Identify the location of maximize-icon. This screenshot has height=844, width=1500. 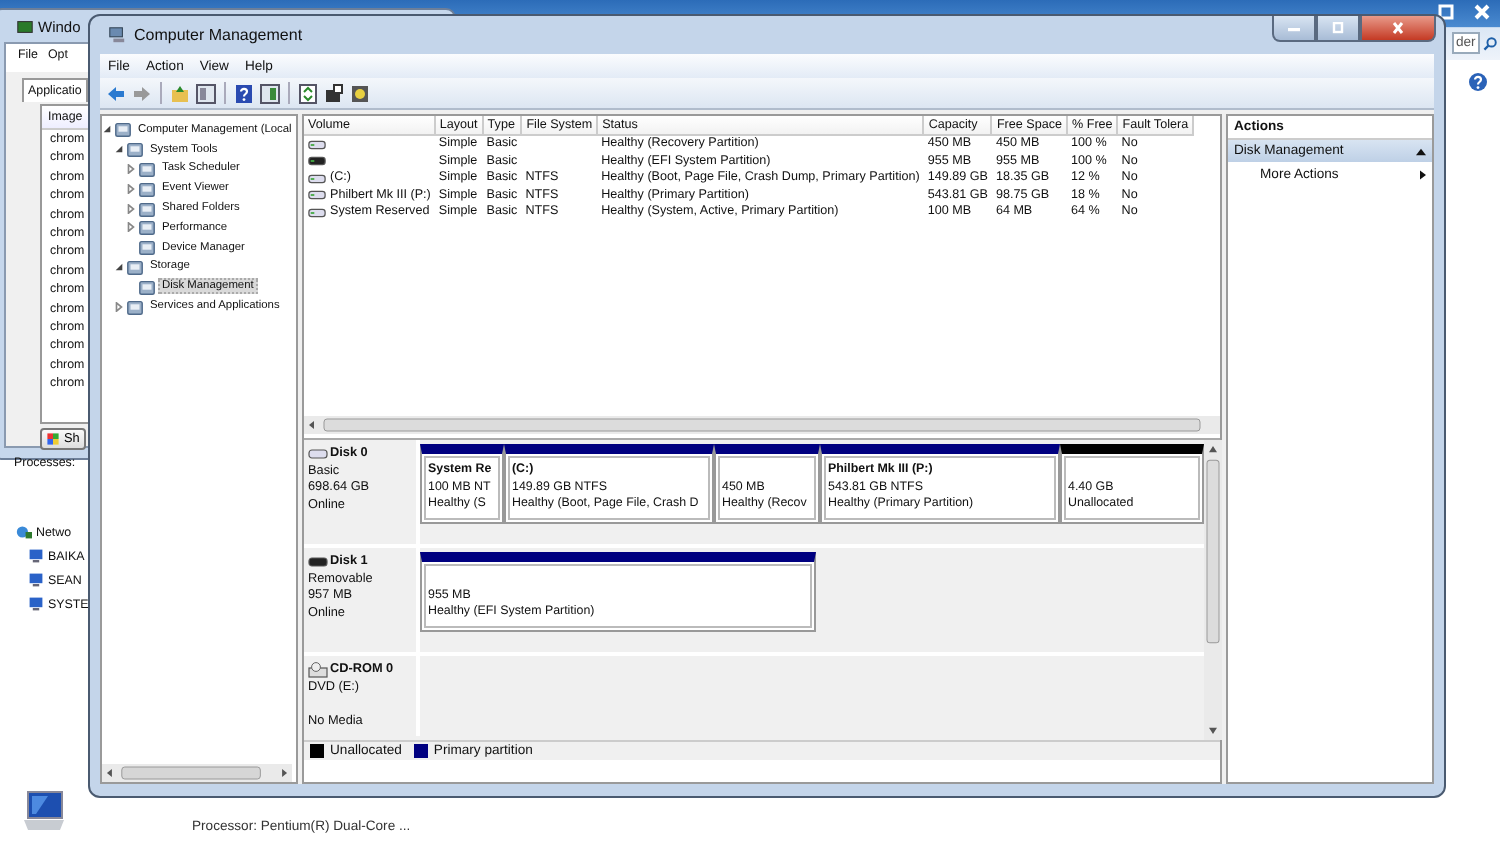
(1338, 28).